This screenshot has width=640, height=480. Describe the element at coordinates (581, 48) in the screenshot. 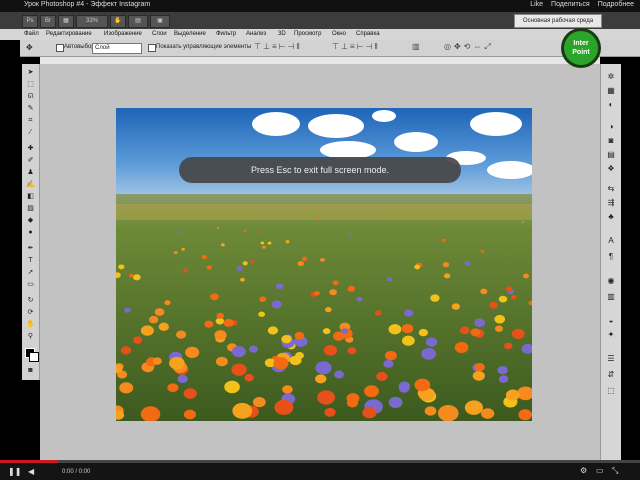

I see `channel-logo: Inter Point` at that location.